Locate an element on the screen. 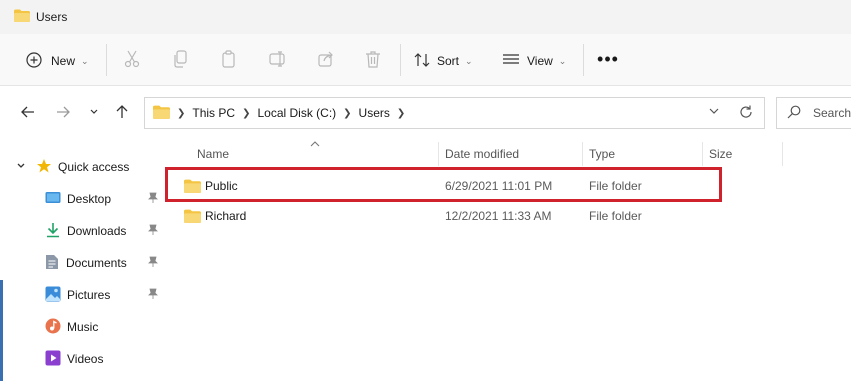 This screenshot has width=851, height=381. title-bar: Users is located at coordinates (425, 17).